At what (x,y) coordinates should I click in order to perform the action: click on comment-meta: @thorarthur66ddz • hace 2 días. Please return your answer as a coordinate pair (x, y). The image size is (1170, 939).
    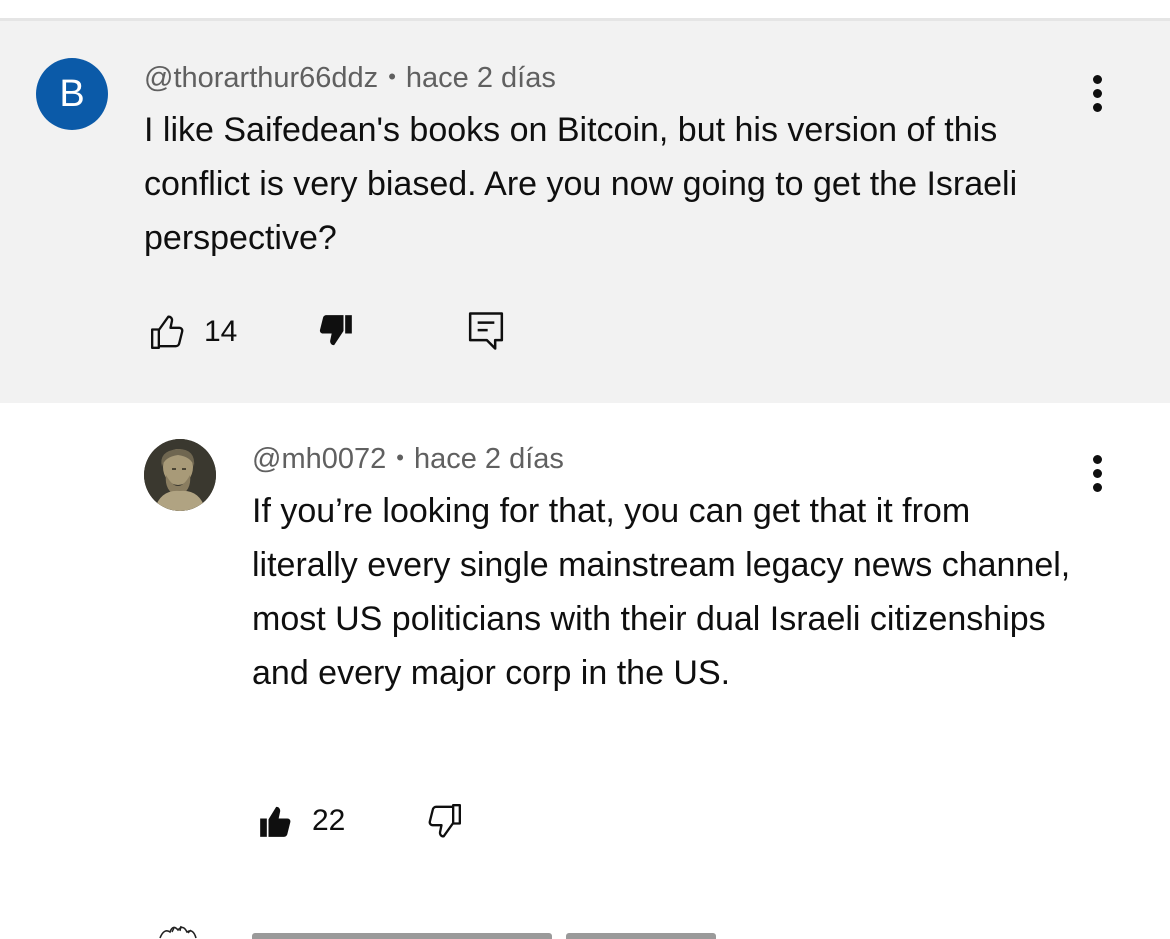
    Looking at the image, I should click on (350, 78).